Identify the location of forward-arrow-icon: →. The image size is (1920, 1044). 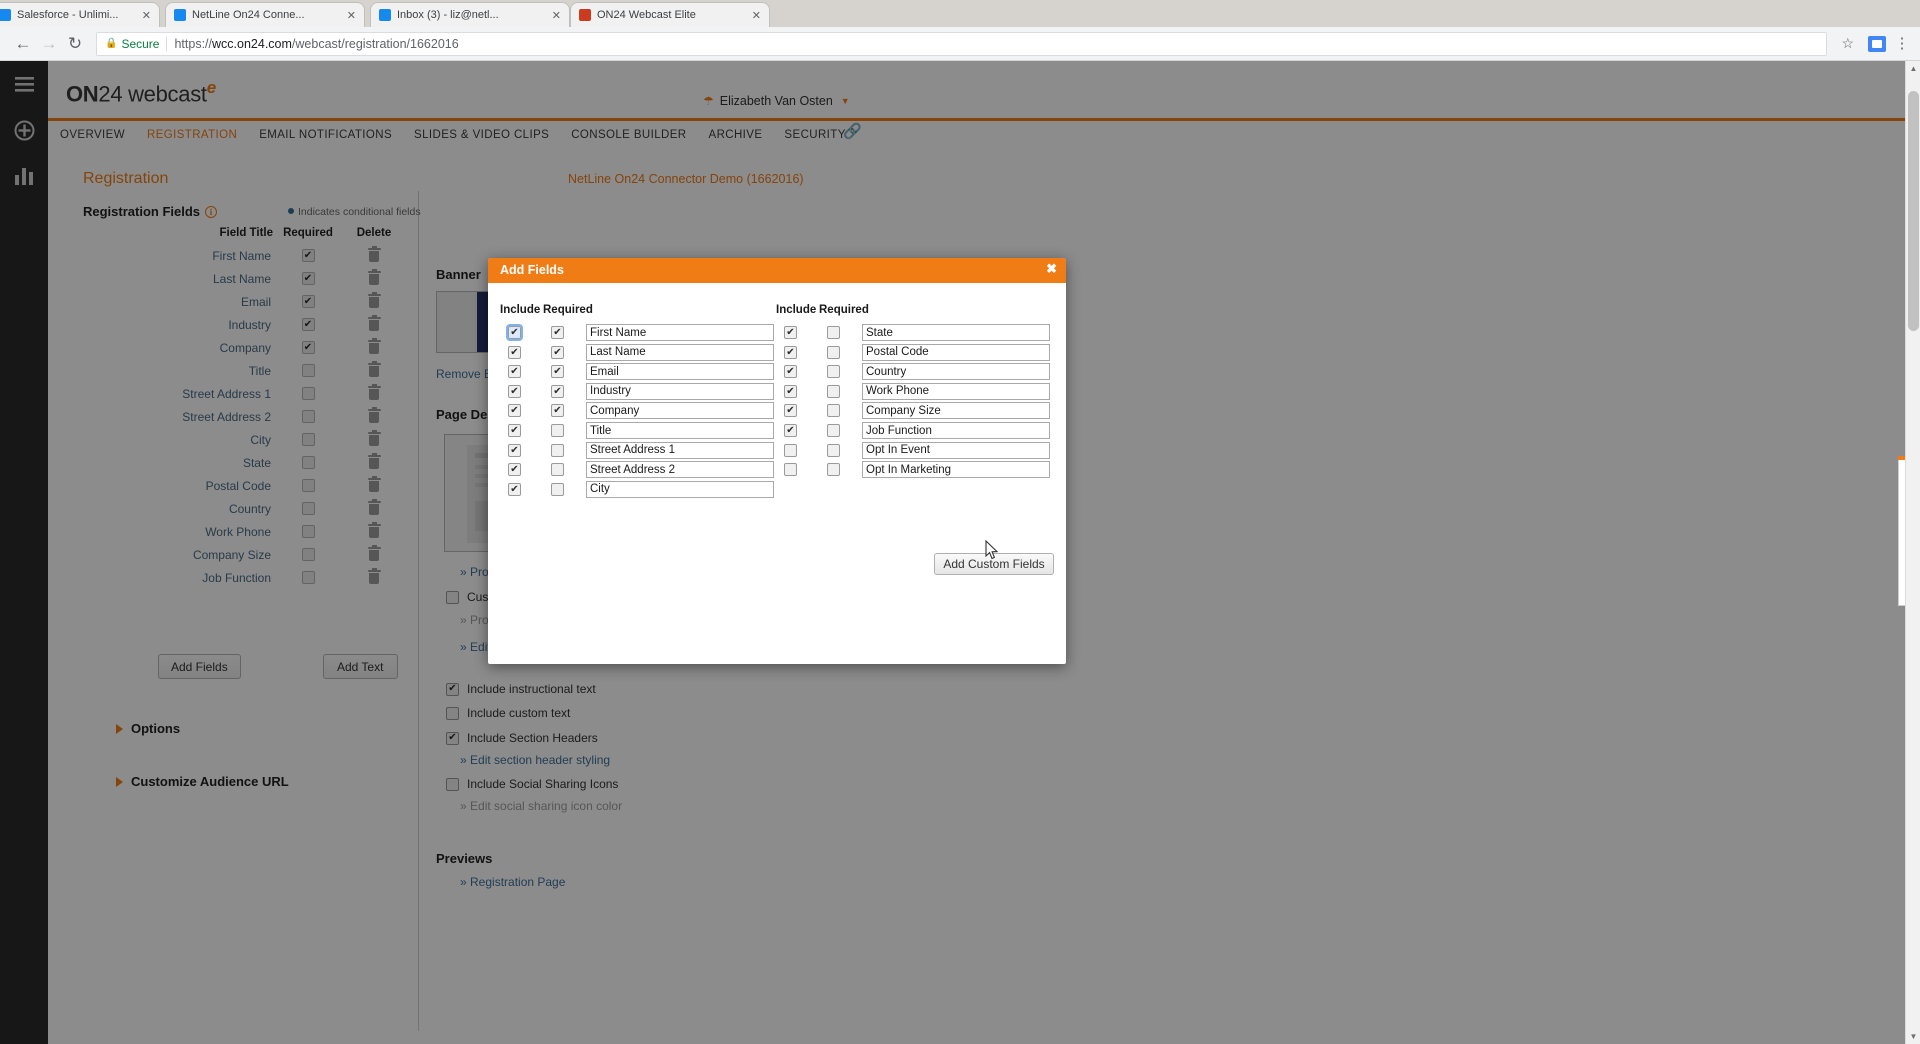
(49, 44).